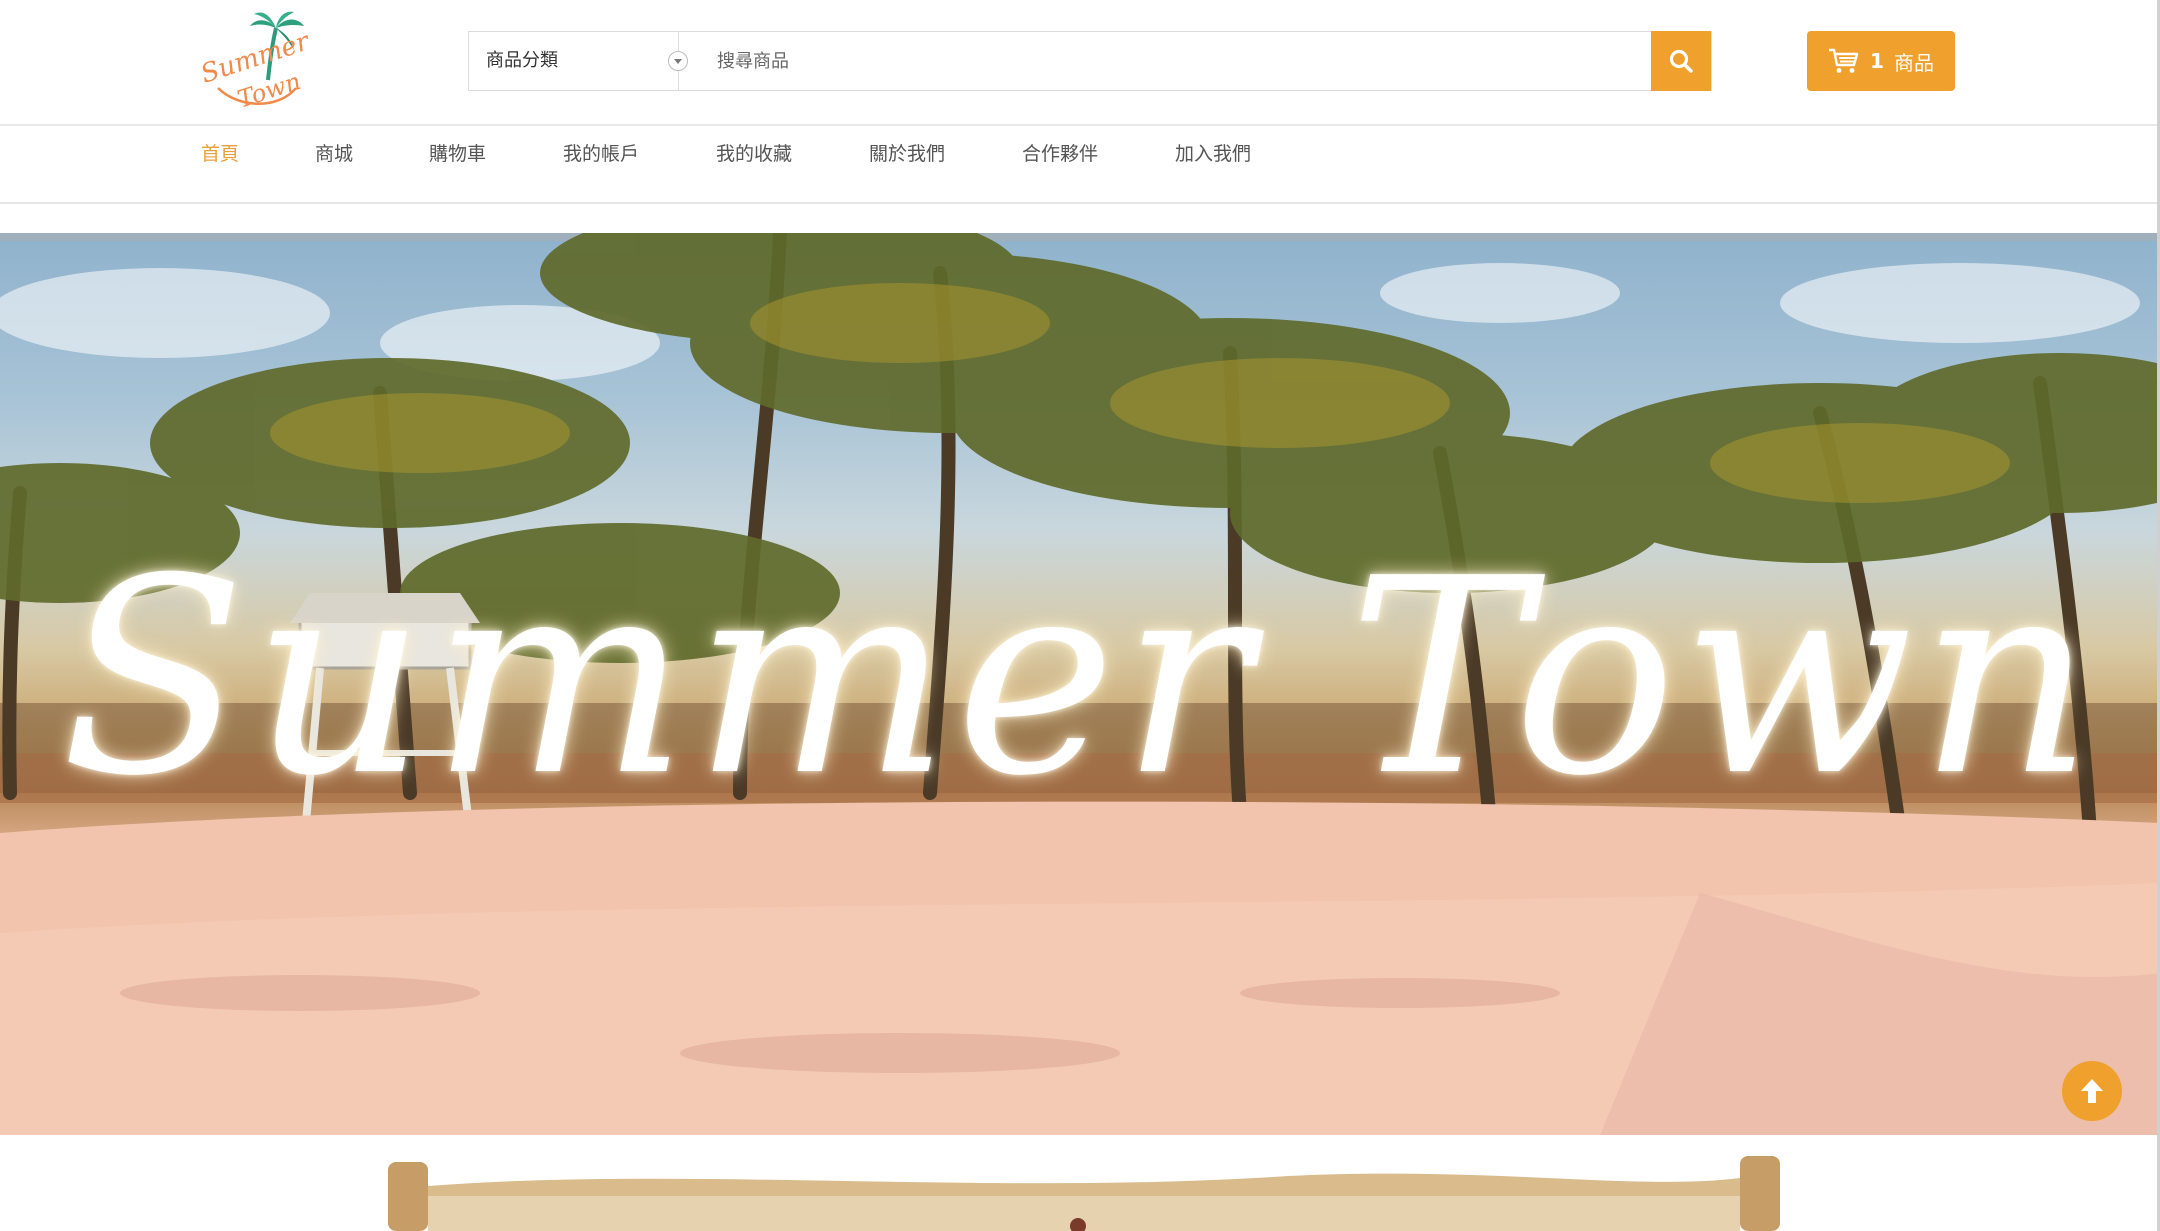  I want to click on site-header: Summer Town 商品分類 1 商品, so click(1080, 63).